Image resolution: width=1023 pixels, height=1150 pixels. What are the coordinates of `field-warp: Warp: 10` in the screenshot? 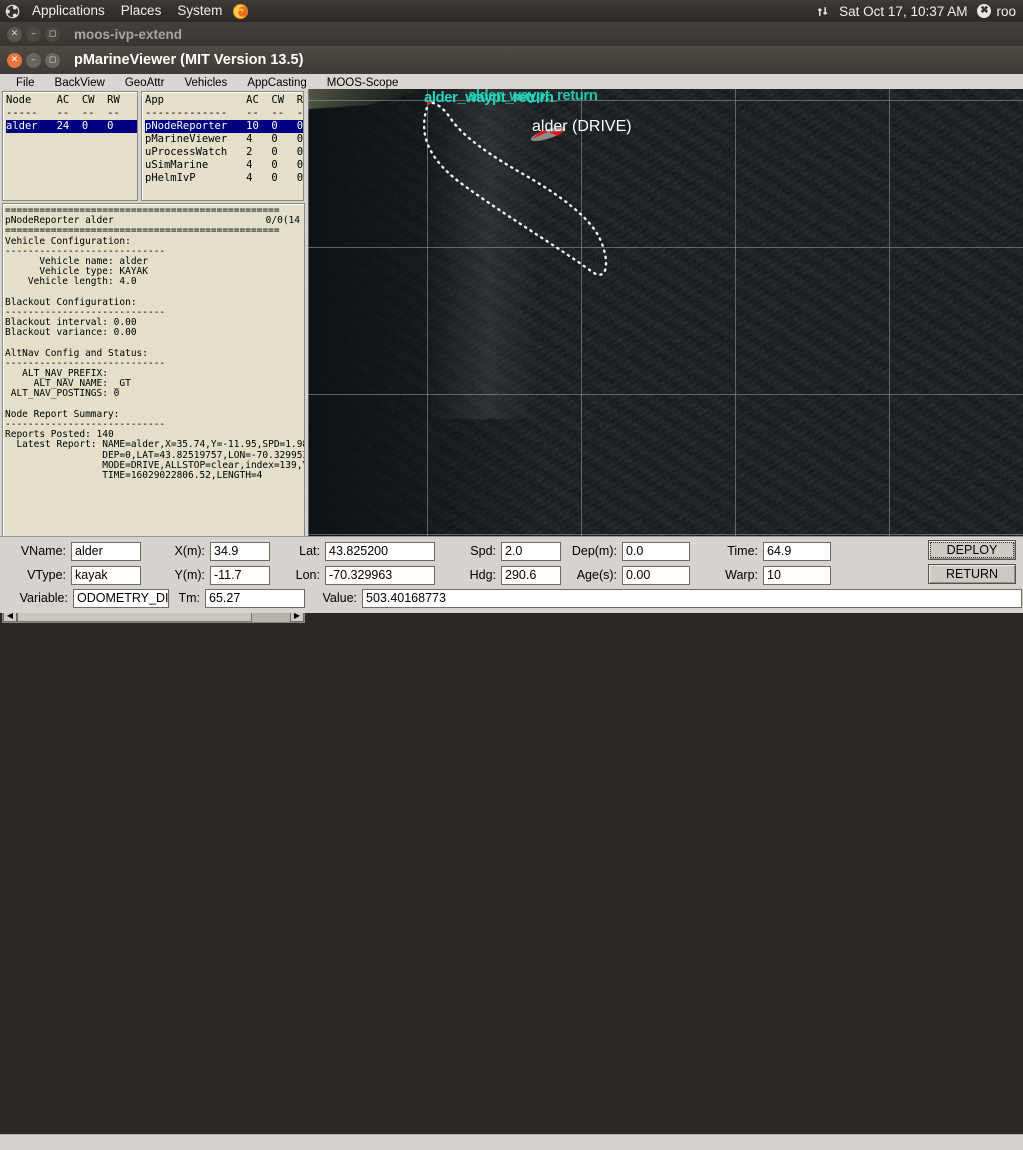 It's located at (774, 575).